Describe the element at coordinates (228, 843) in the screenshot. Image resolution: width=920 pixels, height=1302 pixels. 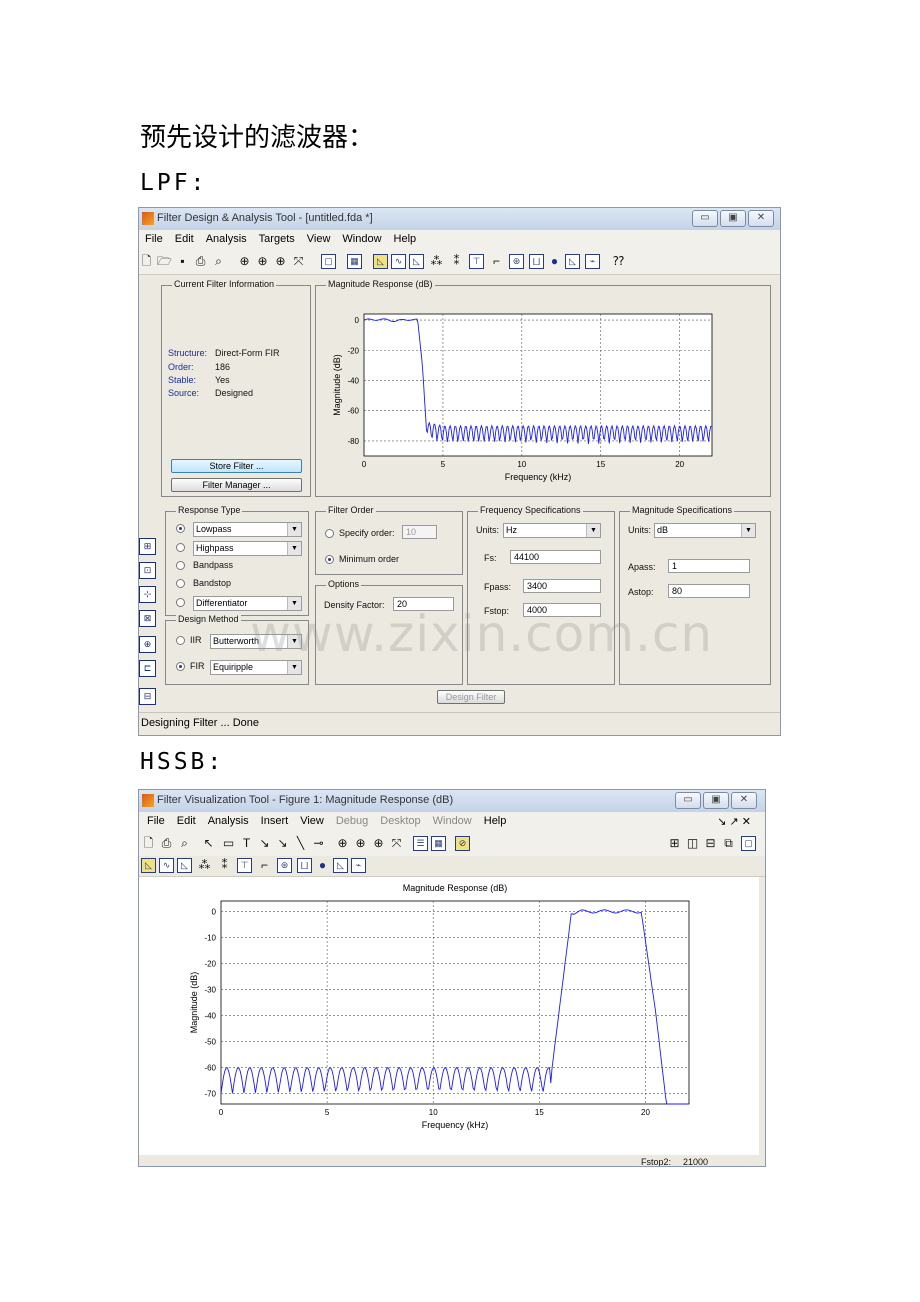
I see `rectangle-icon: ▭` at that location.